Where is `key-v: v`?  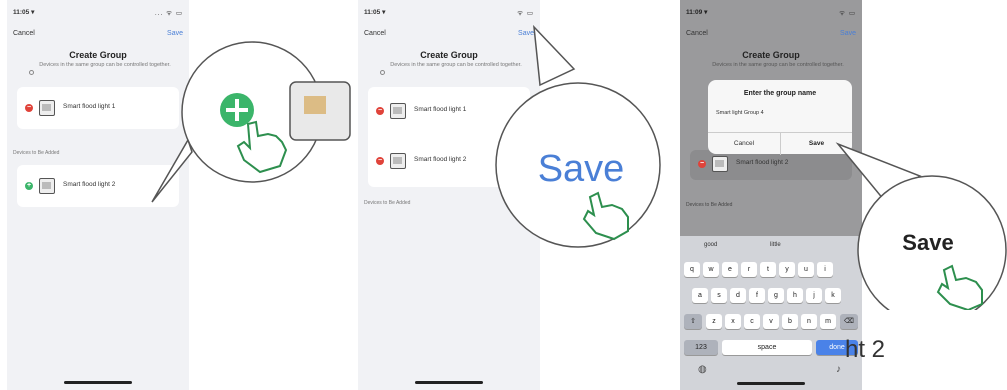
key-v: v is located at coordinates (771, 321).